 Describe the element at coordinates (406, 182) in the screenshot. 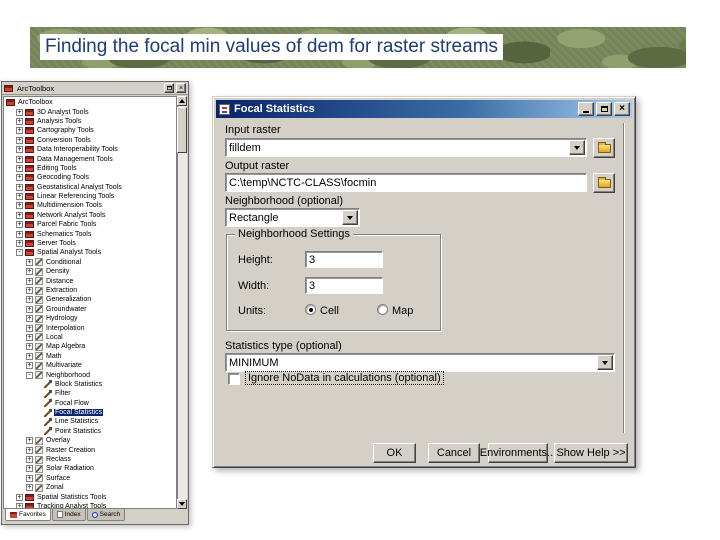

I see `output-raster-field: C:\temp\NCTC-CLASS\focmin` at that location.